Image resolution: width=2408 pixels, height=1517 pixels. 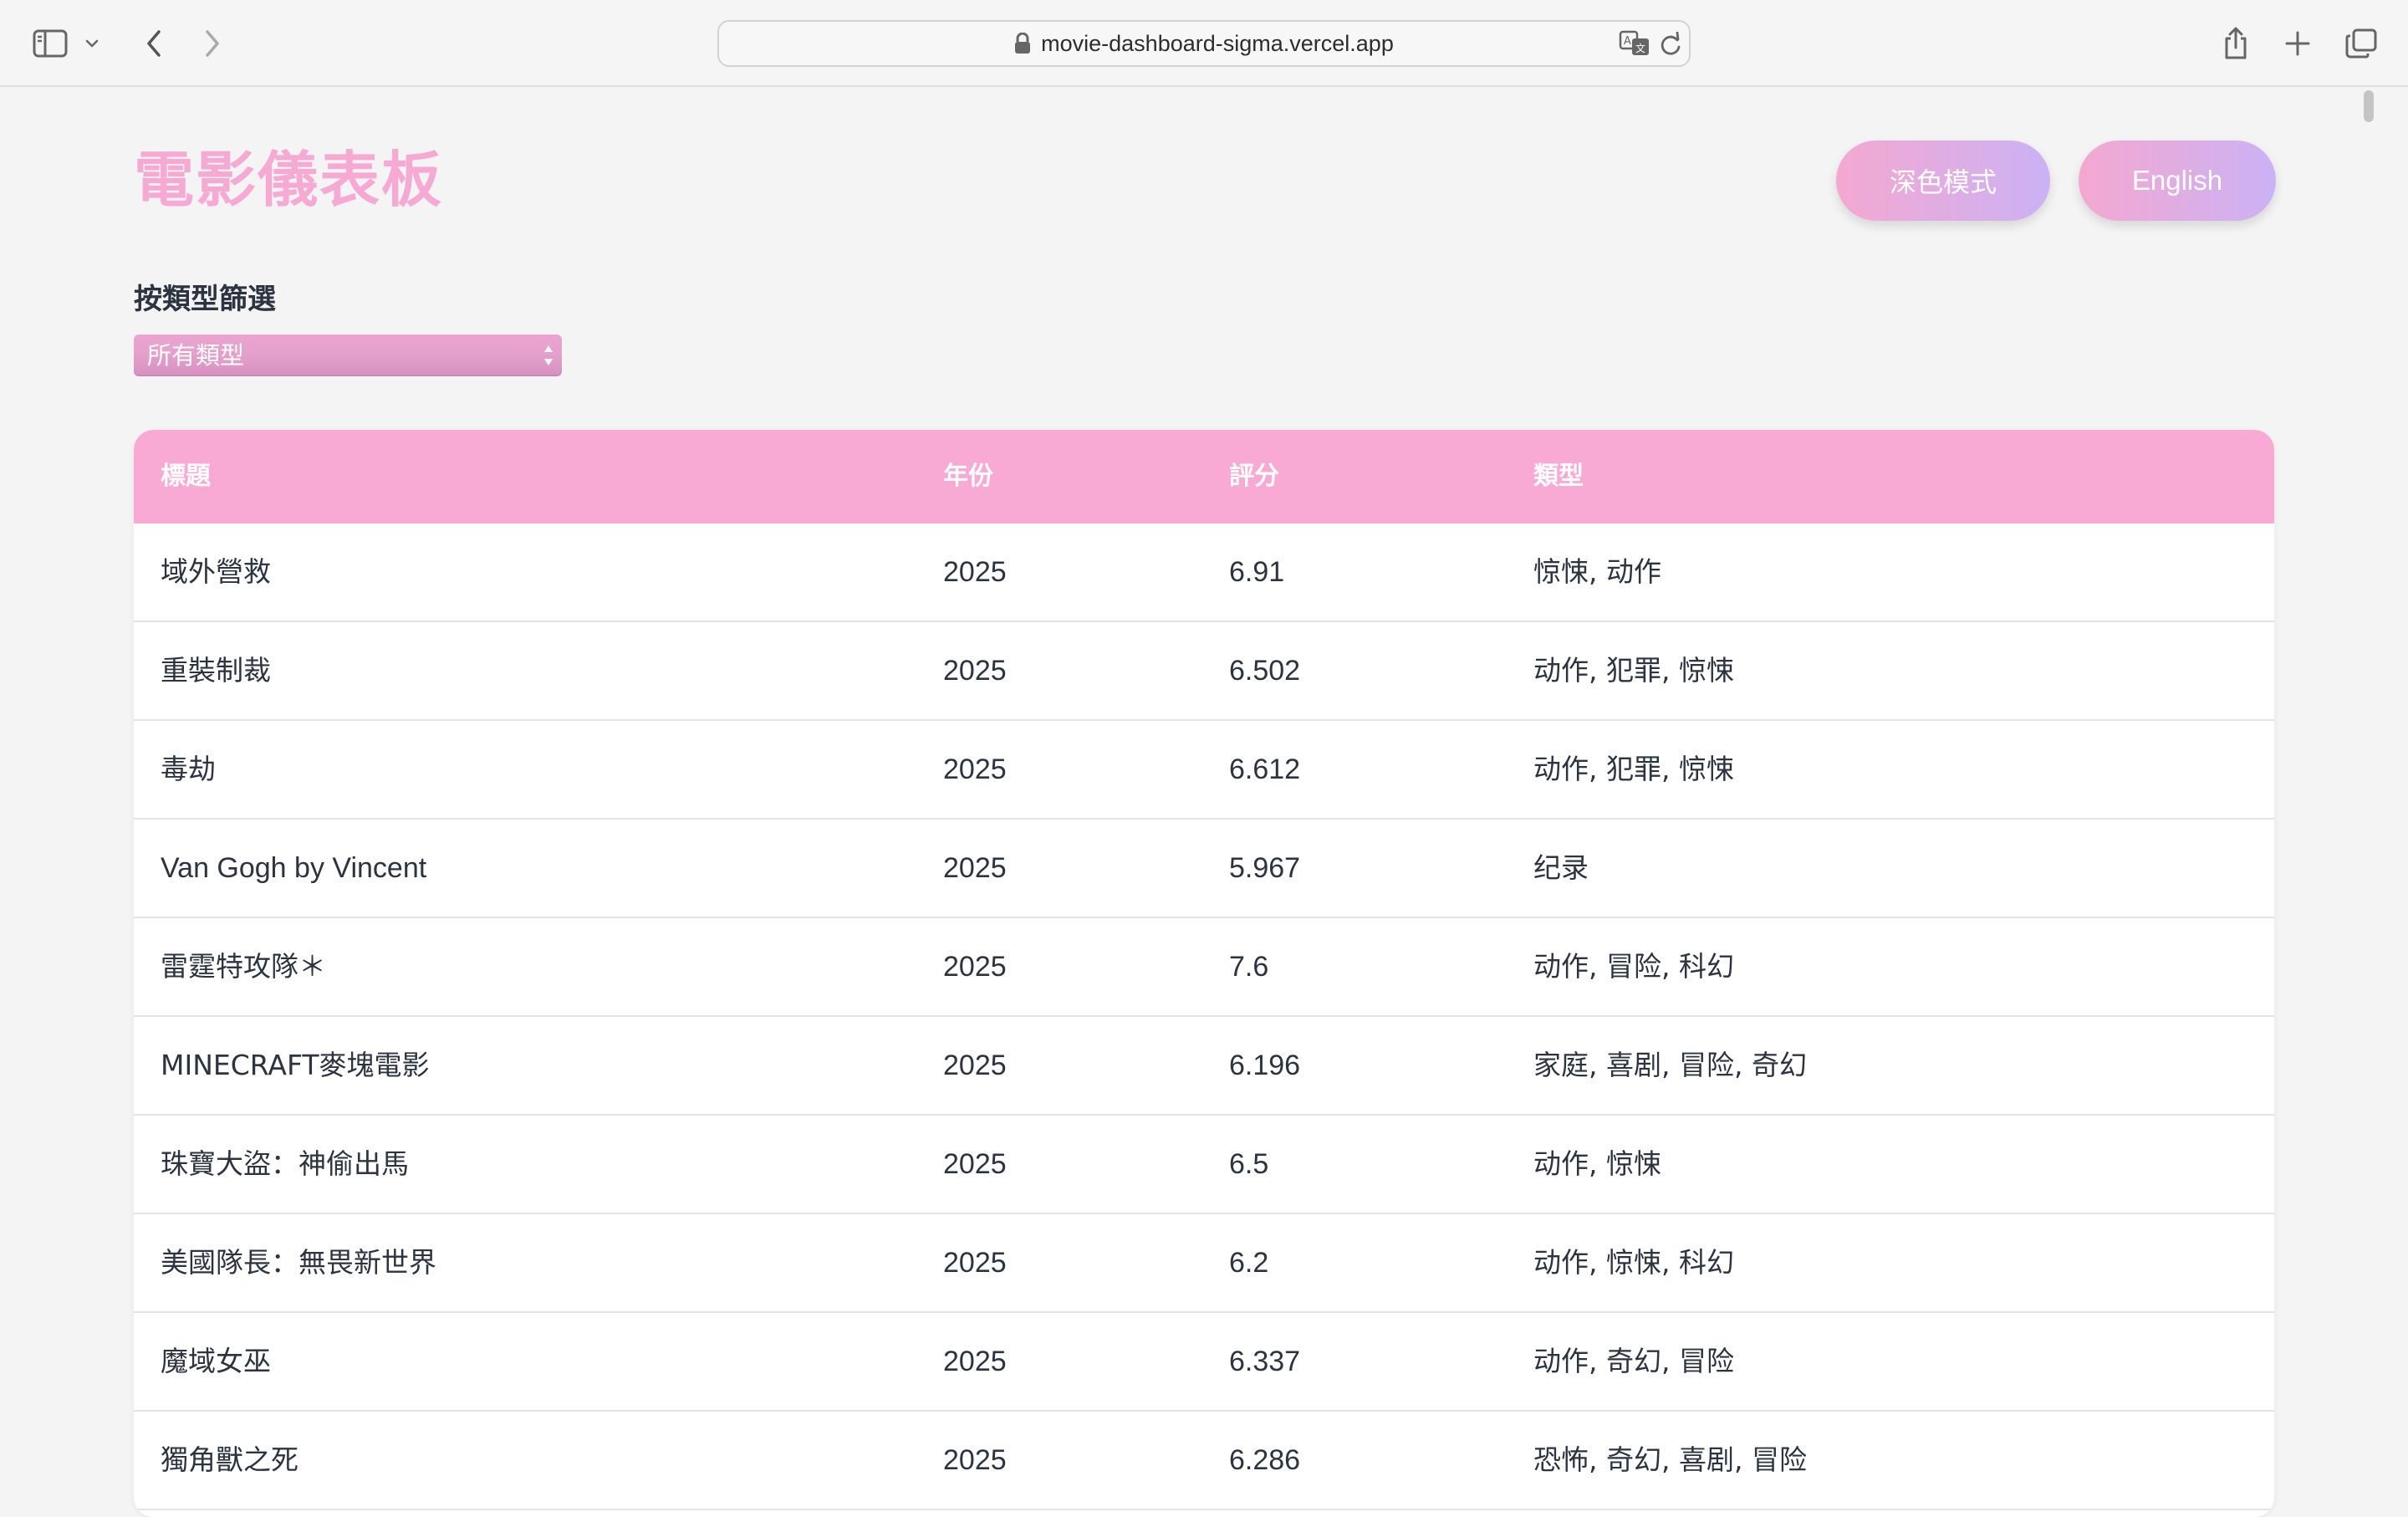 I want to click on movie-rating-cell: 6.502, so click(x=1265, y=671).